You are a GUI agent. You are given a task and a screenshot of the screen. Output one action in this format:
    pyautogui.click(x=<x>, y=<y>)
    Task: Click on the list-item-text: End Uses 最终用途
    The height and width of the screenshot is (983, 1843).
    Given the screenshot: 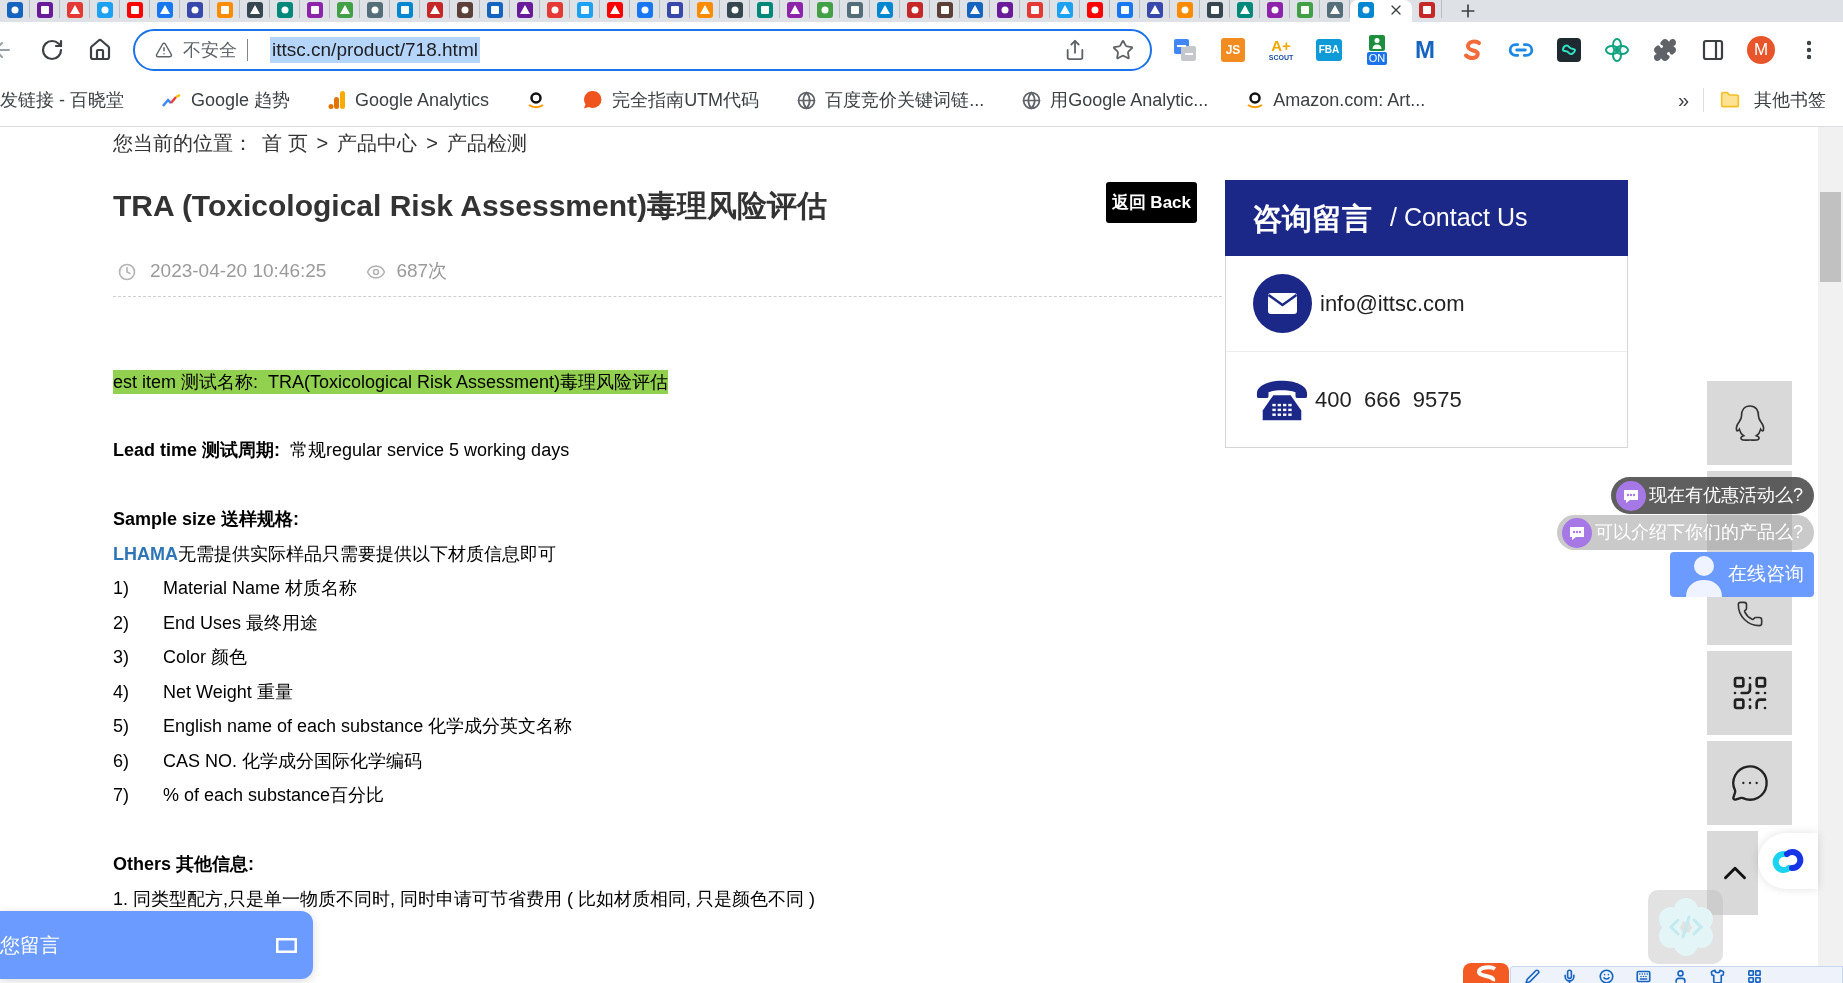 What is the action you would take?
    pyautogui.click(x=241, y=623)
    